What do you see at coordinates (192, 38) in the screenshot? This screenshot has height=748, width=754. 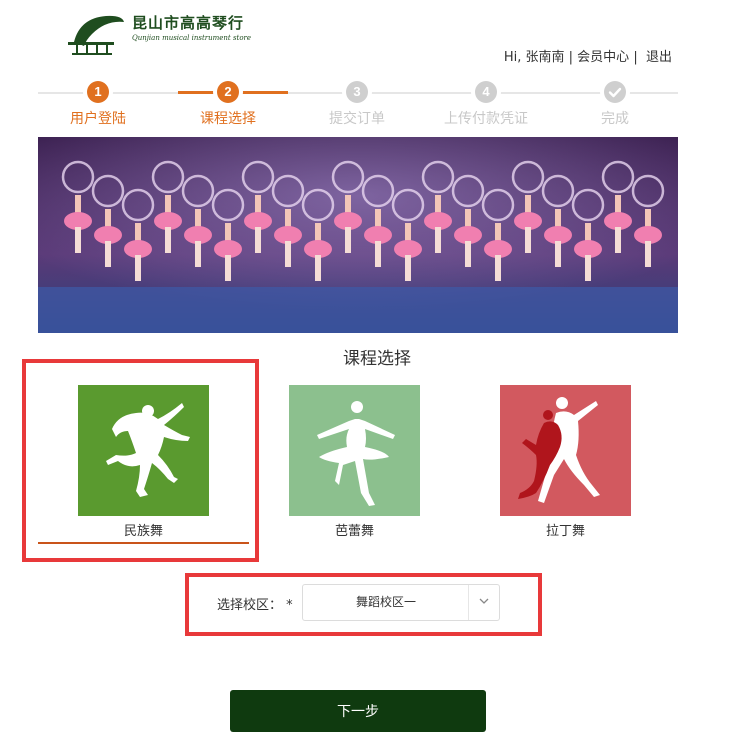 I see `logo-subtitle: Qunjian musical instrument store` at bounding box center [192, 38].